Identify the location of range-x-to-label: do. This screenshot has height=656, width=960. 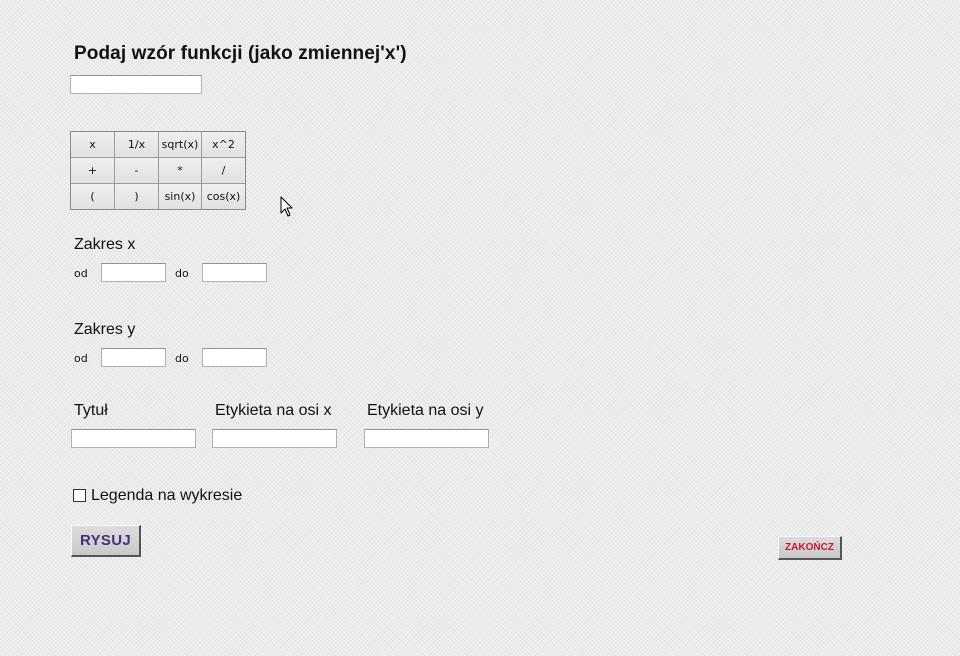
(182, 273).